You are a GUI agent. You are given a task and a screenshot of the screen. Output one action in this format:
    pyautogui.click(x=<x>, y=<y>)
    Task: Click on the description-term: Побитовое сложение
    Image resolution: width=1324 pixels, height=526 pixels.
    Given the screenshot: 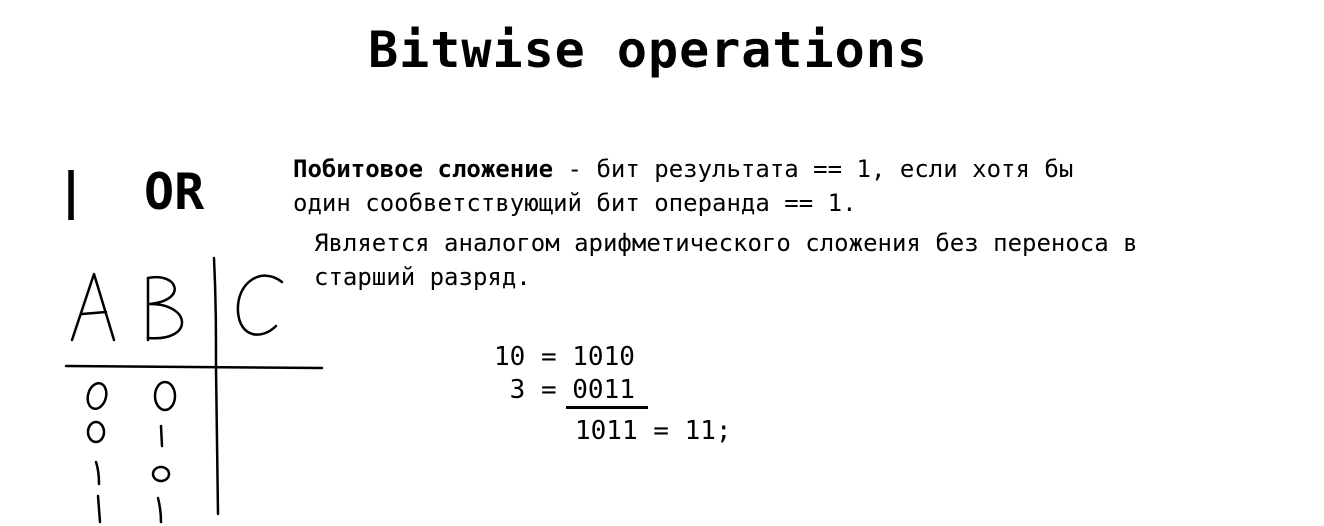 What is the action you would take?
    pyautogui.click(x=423, y=169)
    